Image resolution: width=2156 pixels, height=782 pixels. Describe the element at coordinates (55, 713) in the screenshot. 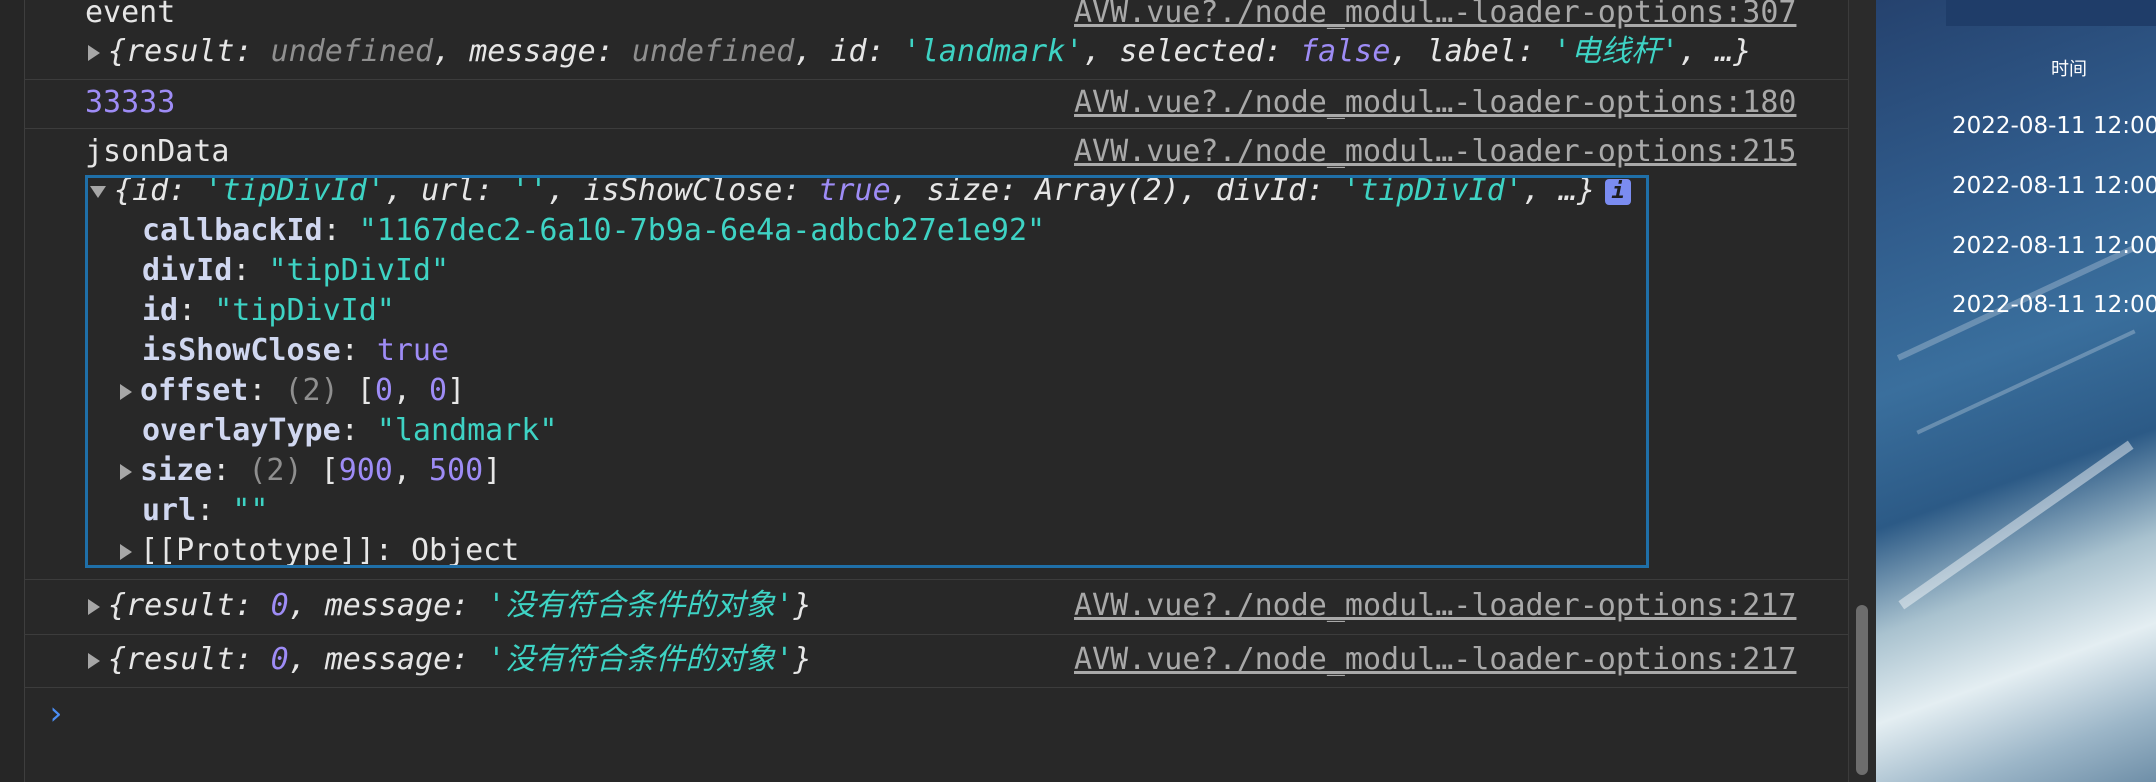

I see `console-prompt-icon: ›` at that location.